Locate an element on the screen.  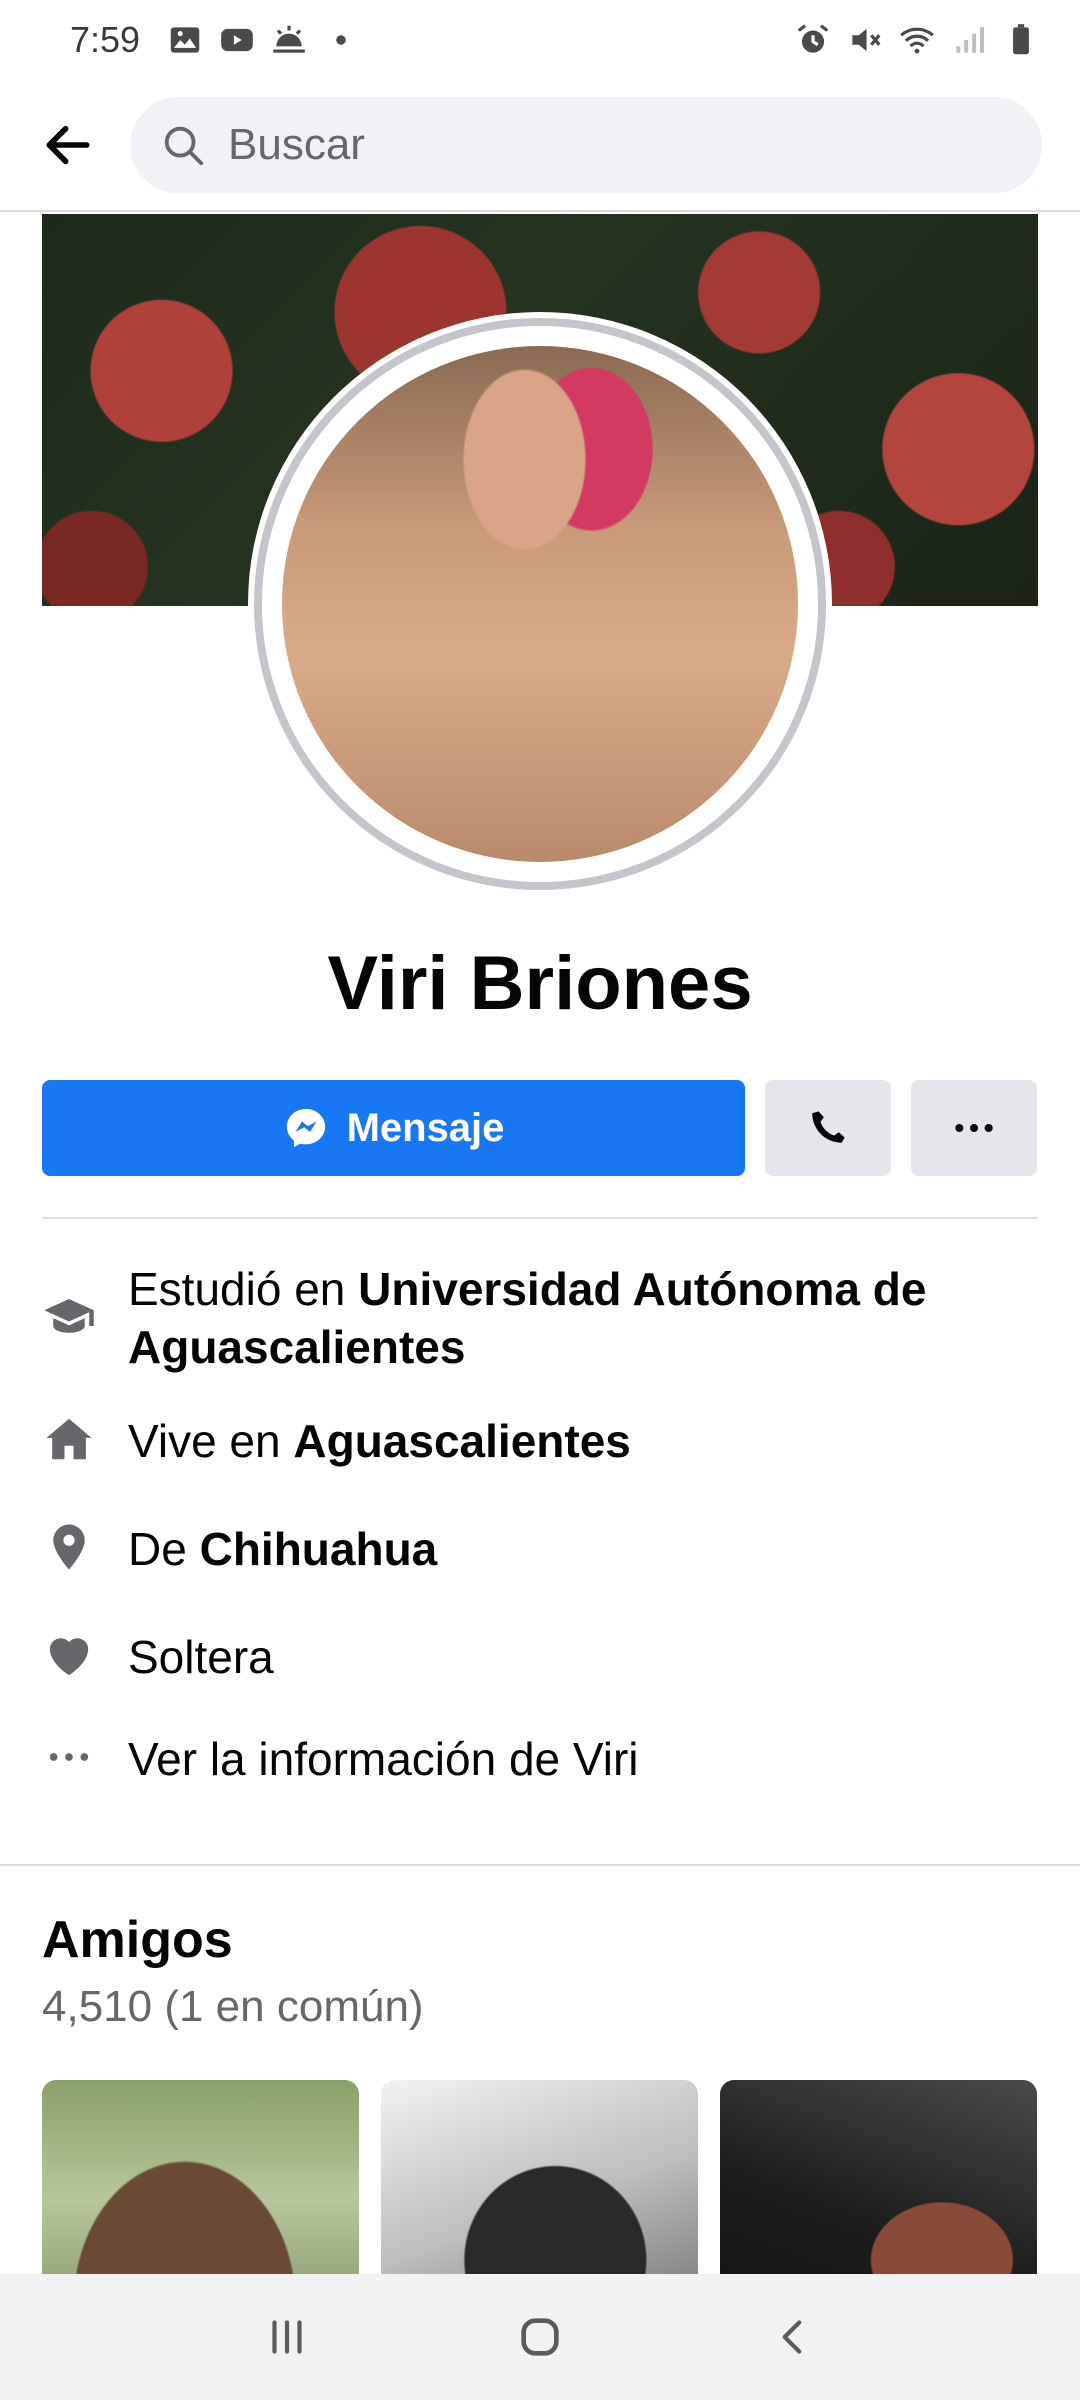
heart-icon is located at coordinates (69, 1655).